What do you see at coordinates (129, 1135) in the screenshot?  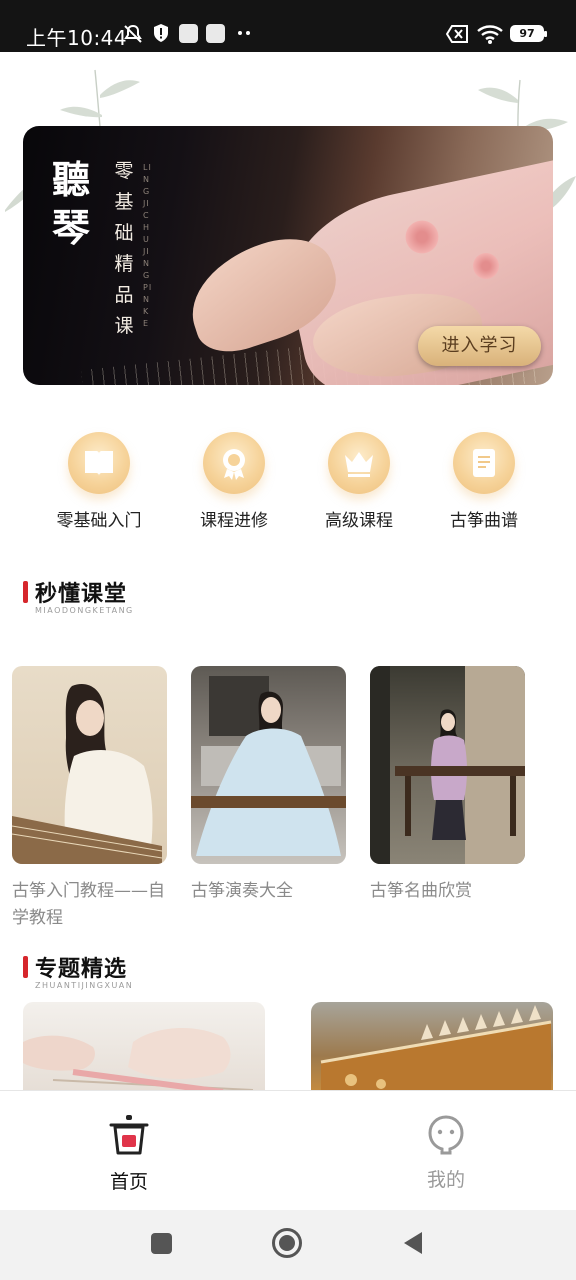 I see `home-icon` at bounding box center [129, 1135].